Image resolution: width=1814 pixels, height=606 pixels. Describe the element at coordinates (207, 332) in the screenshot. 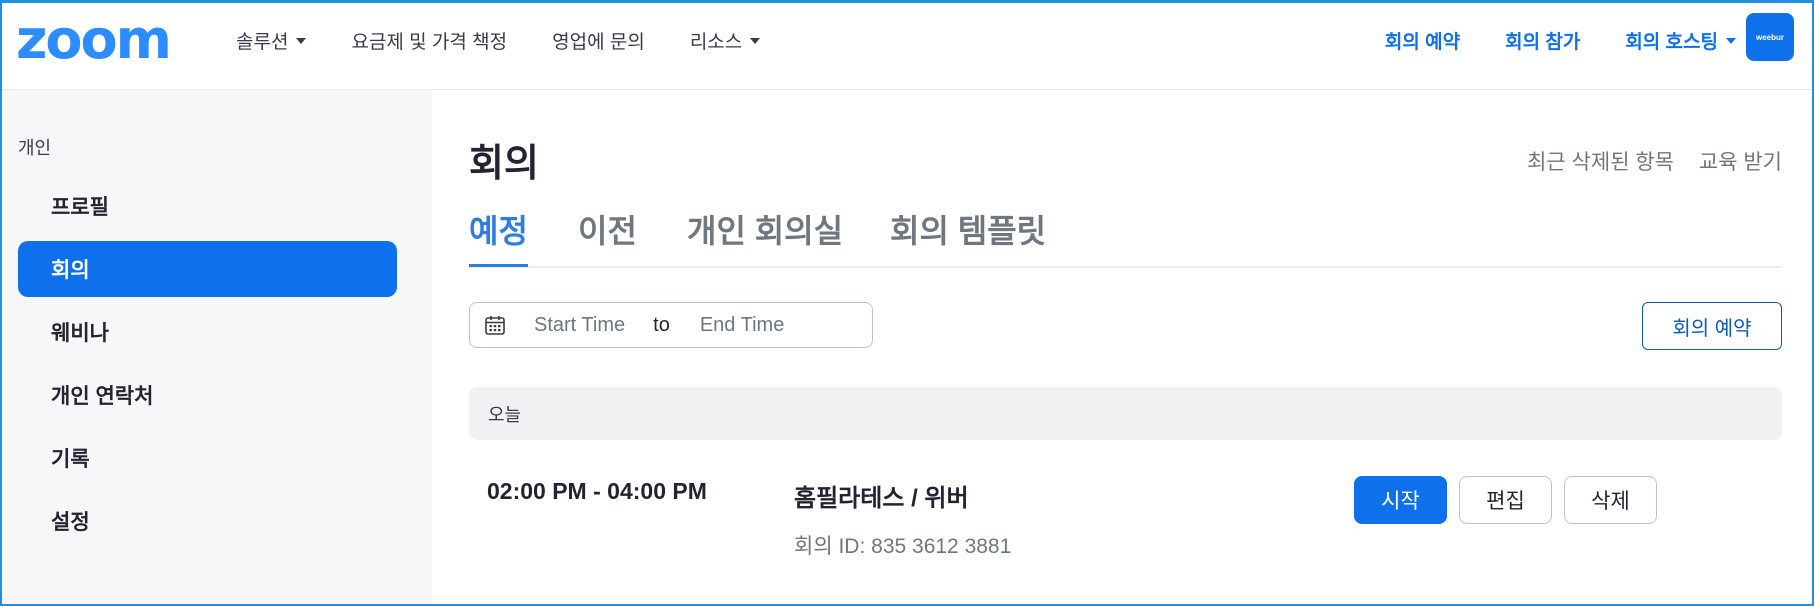

I see `sidebar-item-webinars: 웨비나` at that location.